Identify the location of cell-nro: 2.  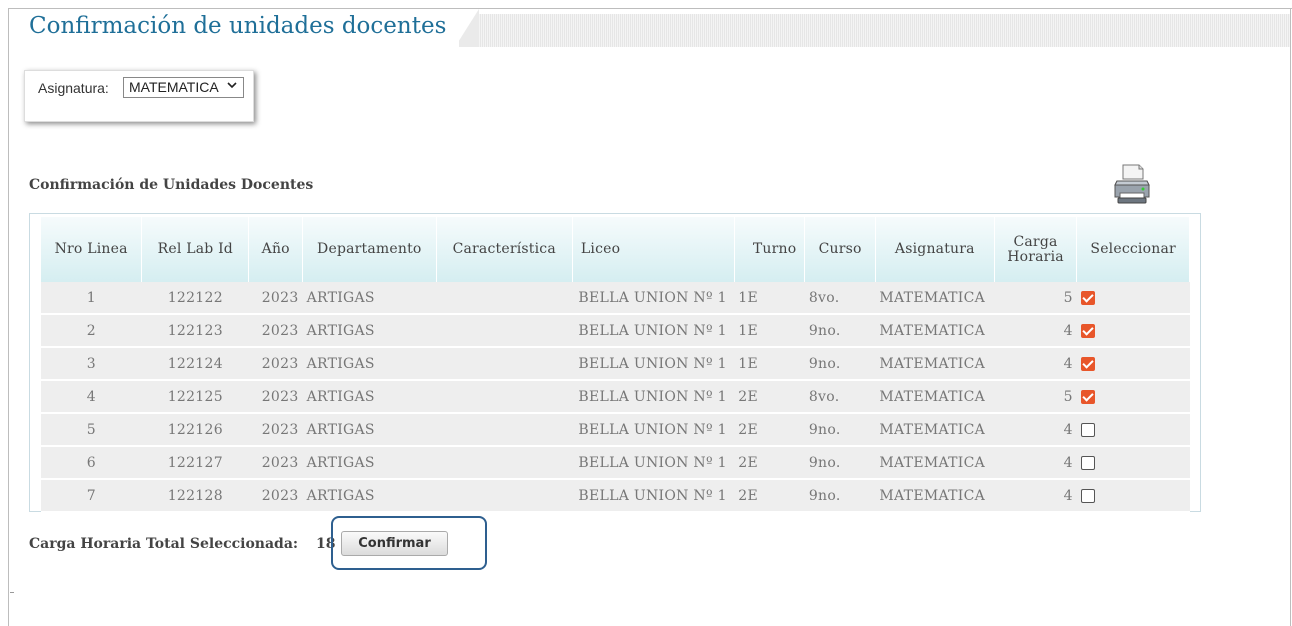
(91, 331).